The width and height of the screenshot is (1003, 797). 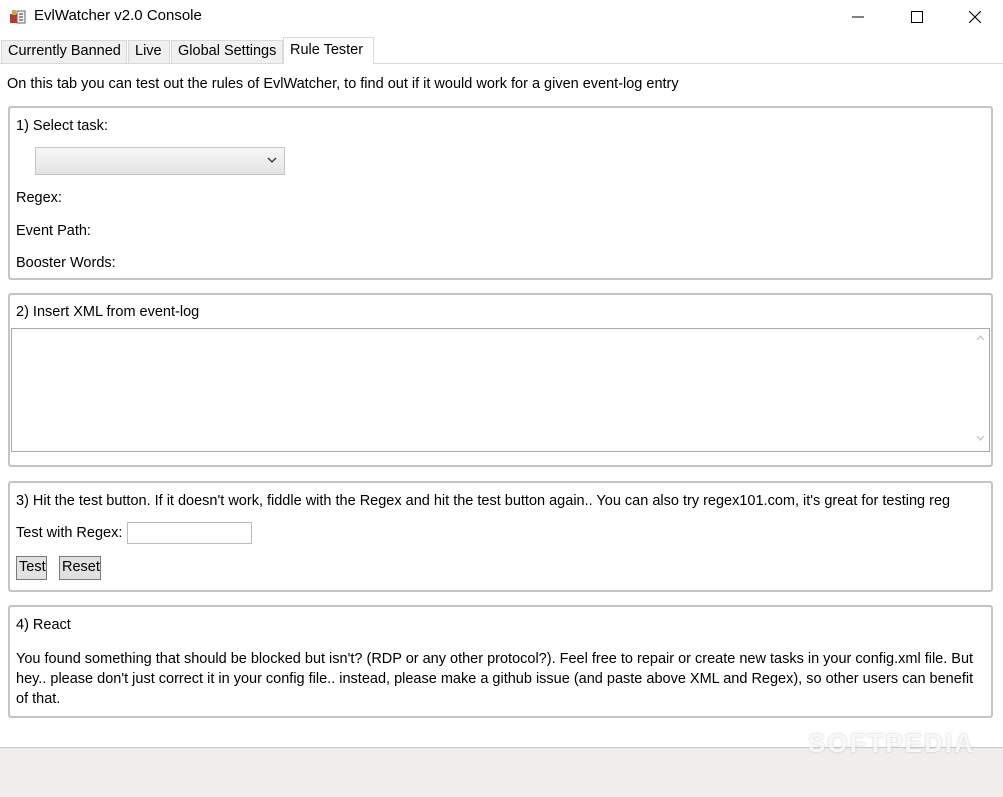 I want to click on select-task-header: 1) Select task:, so click(x=62, y=126).